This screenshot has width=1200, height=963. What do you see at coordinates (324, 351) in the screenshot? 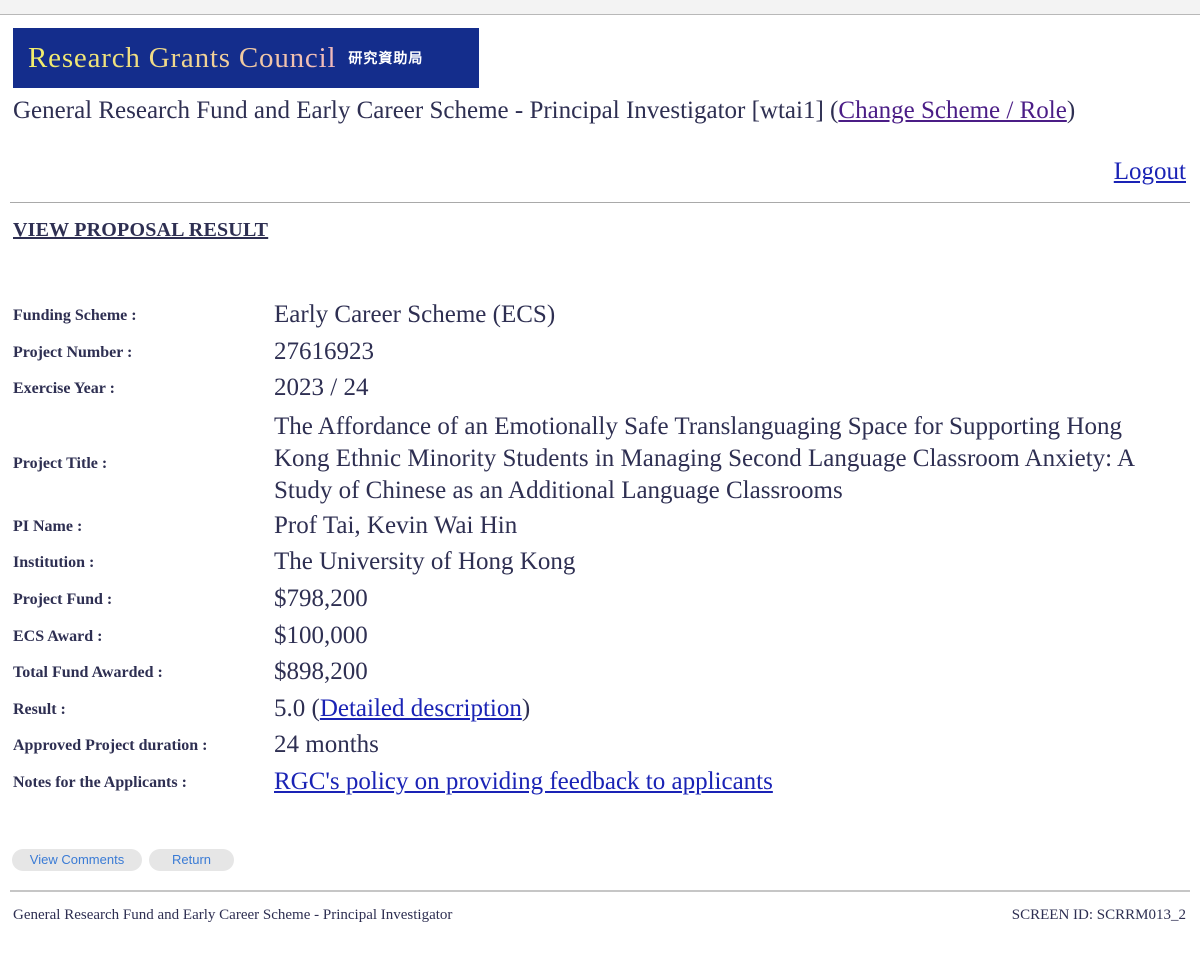
I see `detail-value: 27616923` at bounding box center [324, 351].